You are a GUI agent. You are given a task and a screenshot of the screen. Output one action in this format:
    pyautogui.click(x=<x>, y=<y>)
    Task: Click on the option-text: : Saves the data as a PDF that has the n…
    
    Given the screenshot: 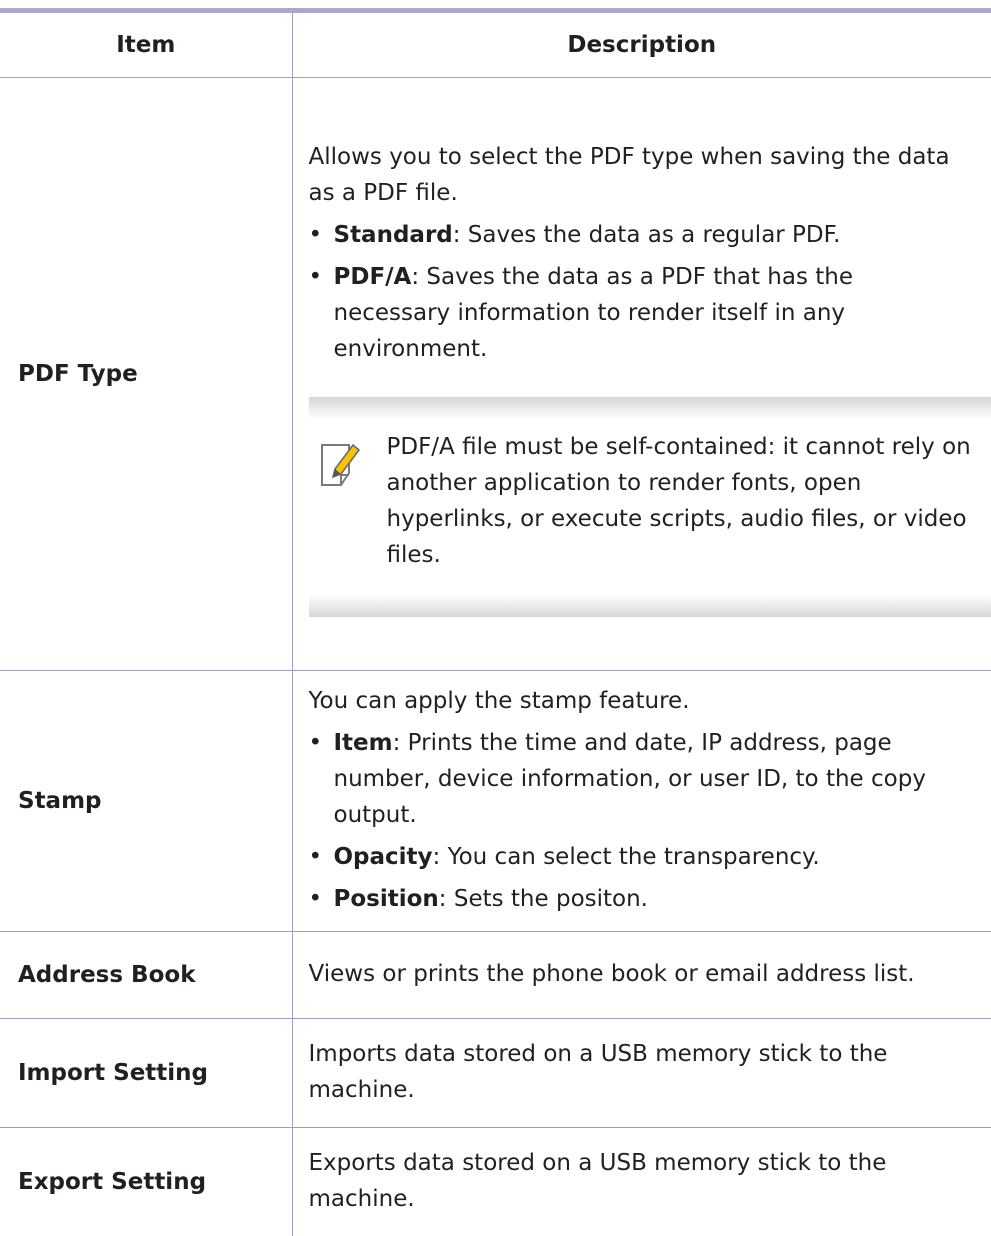 What is the action you would take?
    pyautogui.click(x=594, y=313)
    